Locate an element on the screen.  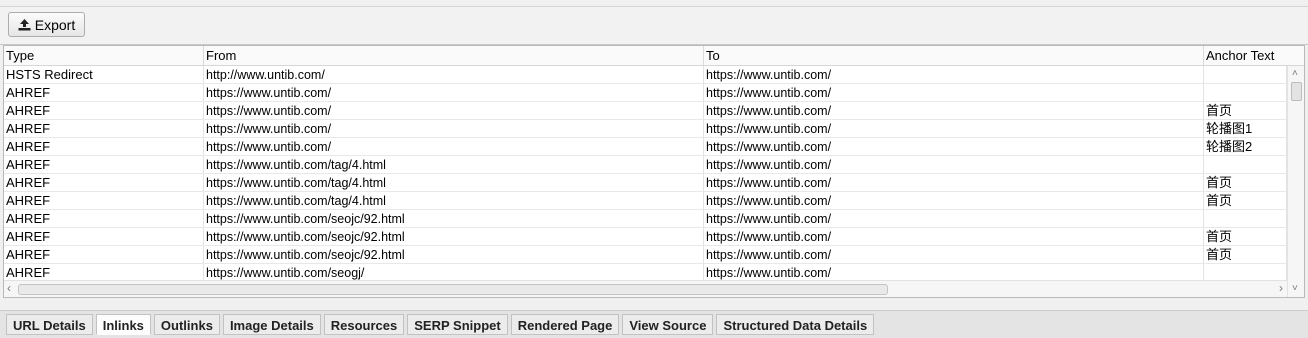
top-divider is located at coordinates (654, 3).